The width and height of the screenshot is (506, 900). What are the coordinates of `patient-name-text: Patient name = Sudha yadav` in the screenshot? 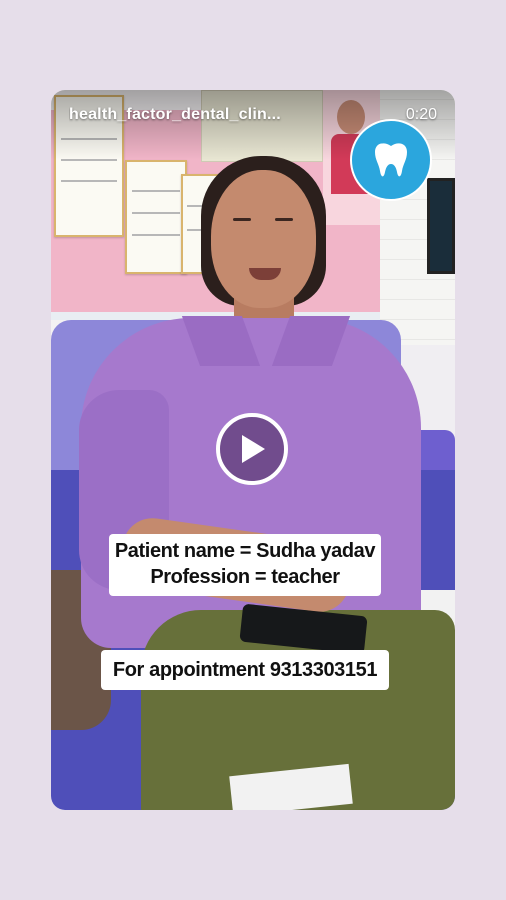 It's located at (245, 551).